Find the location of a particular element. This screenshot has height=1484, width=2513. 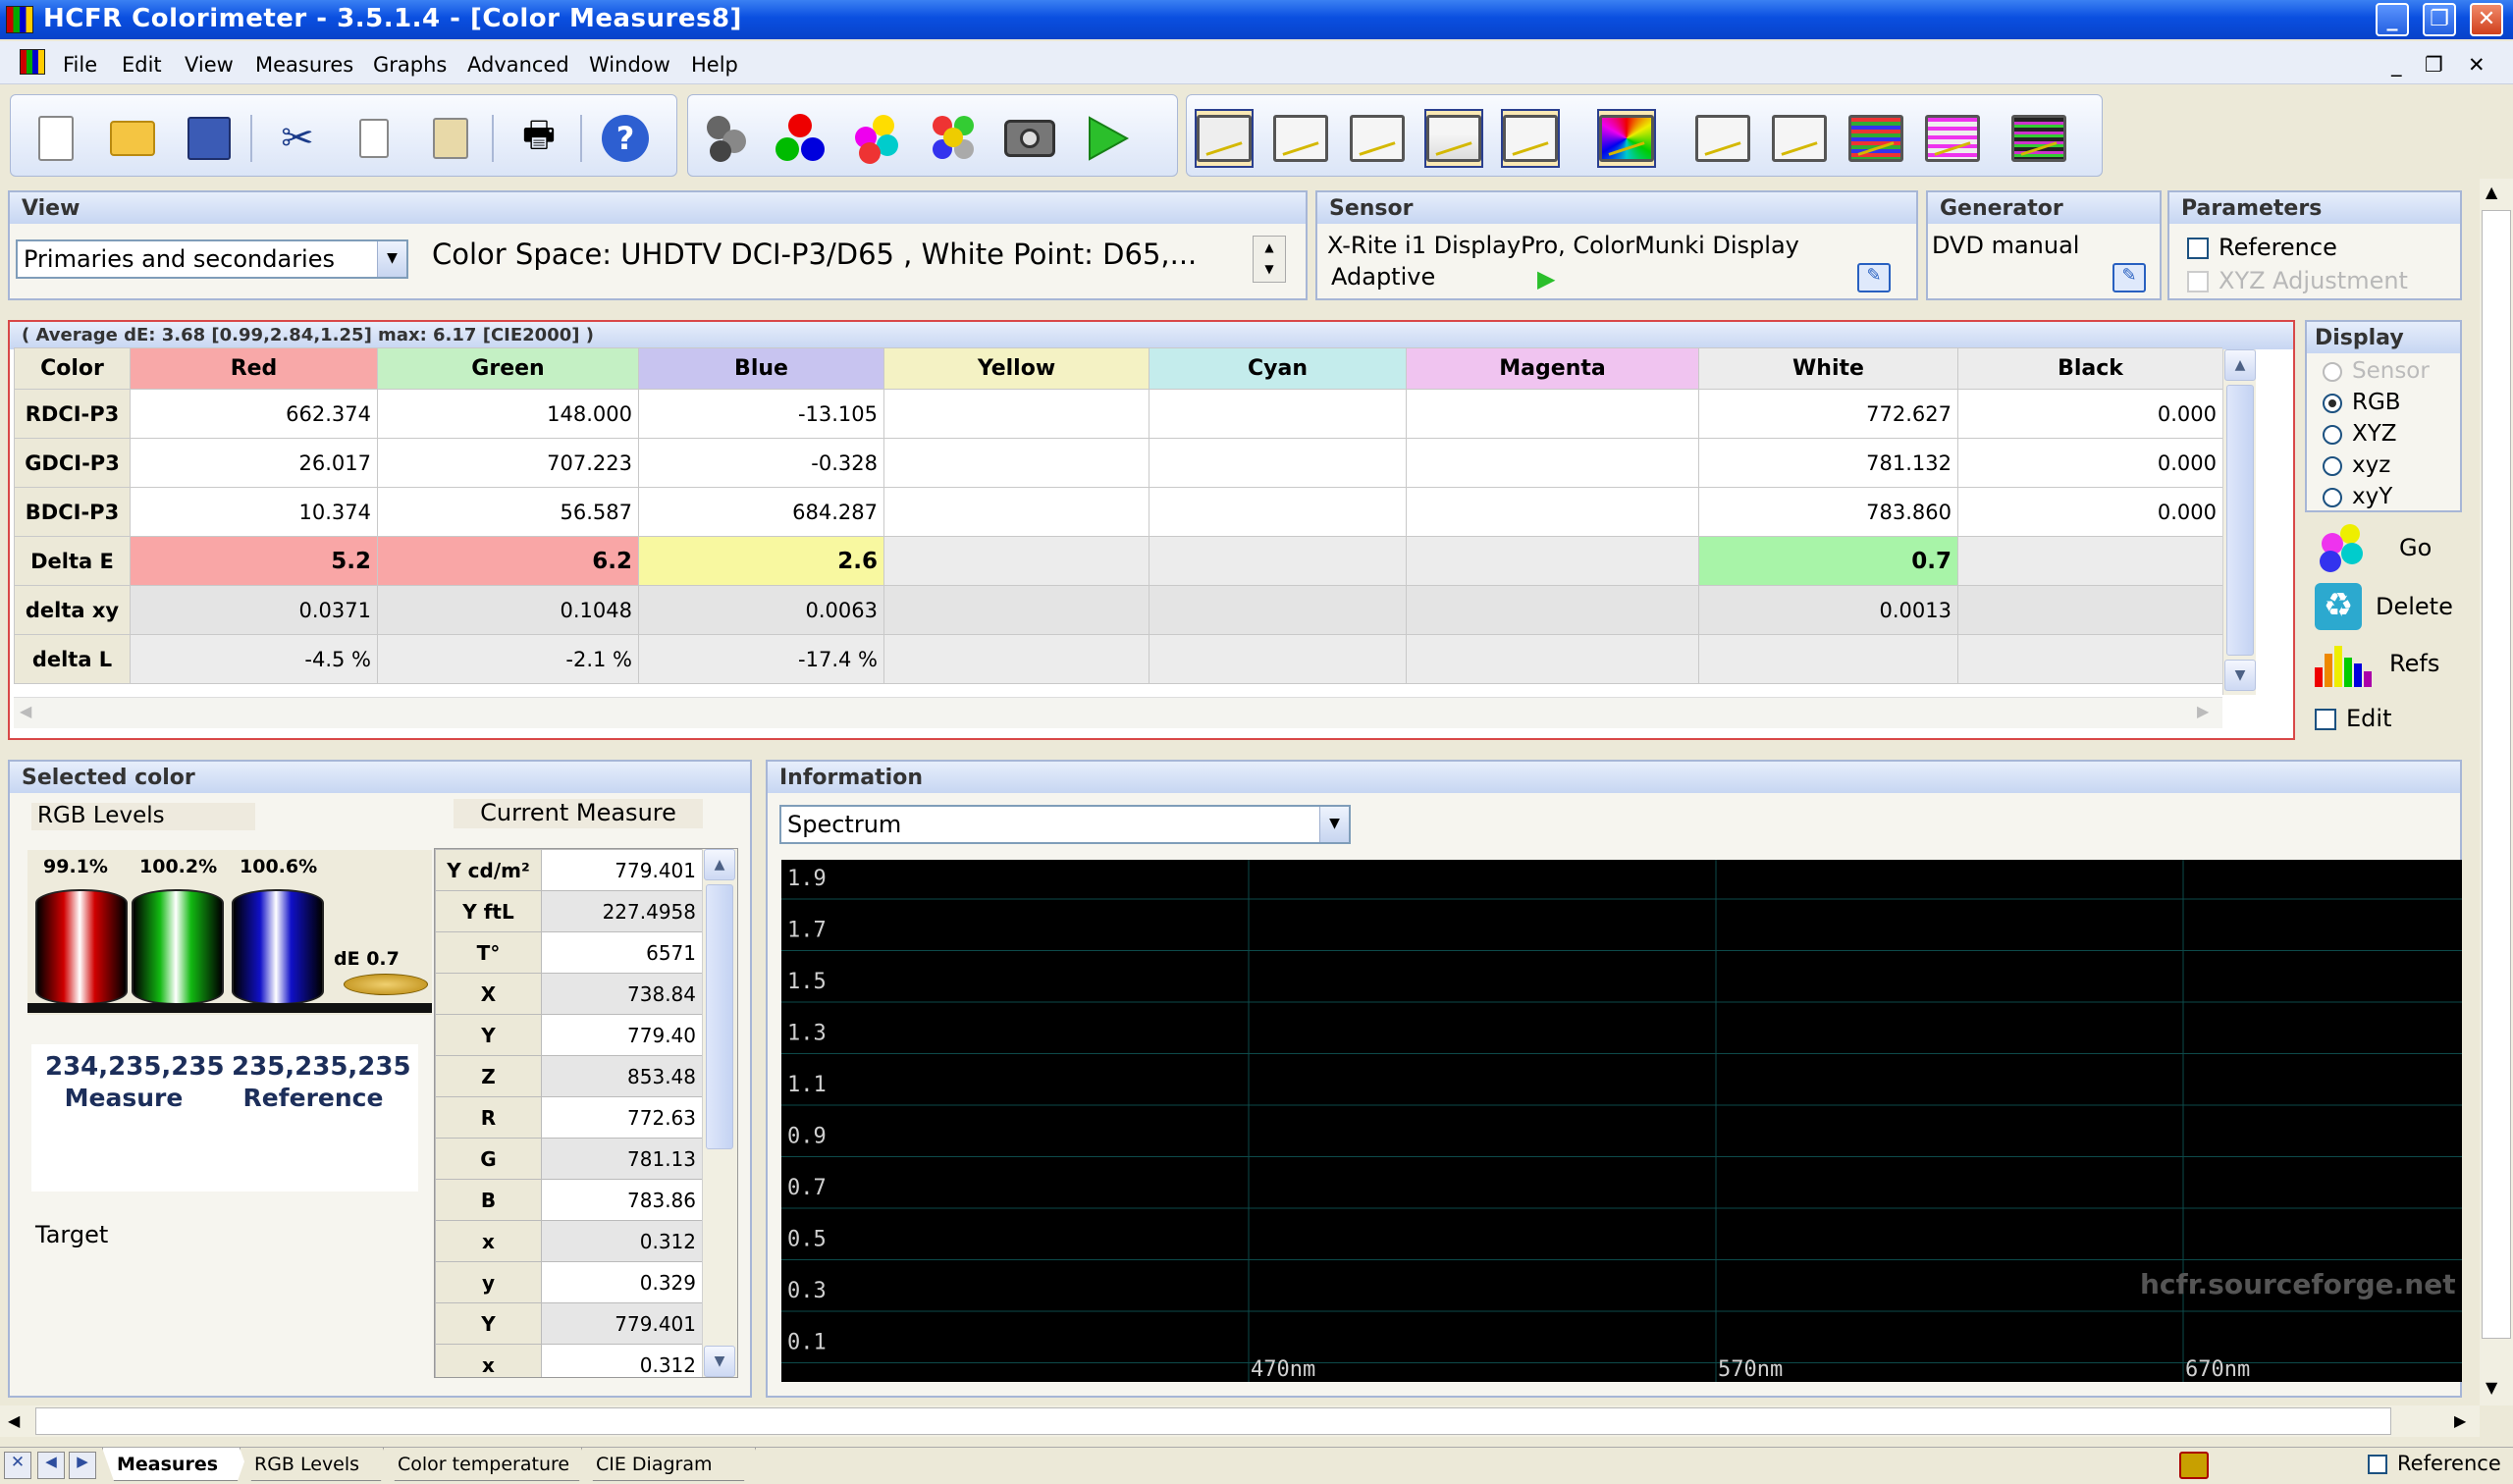

color-space-spinner: ▲ ▼ is located at coordinates (1270, 260).